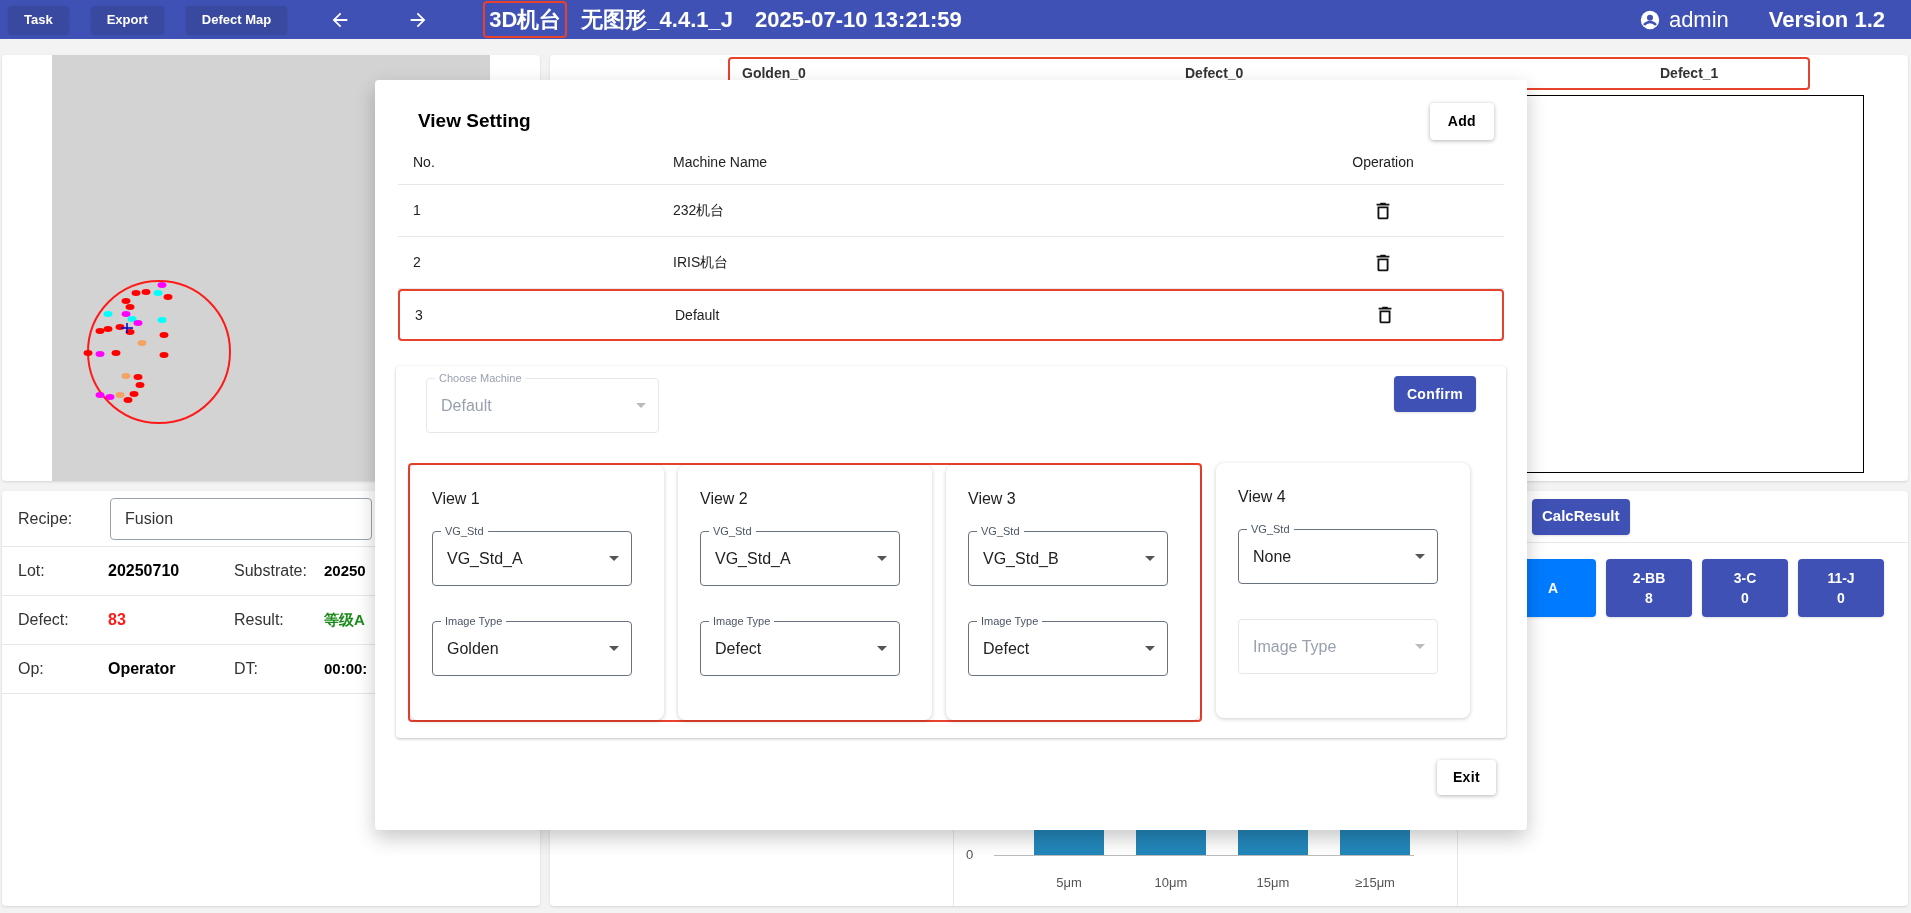 The width and height of the screenshot is (1911, 913). What do you see at coordinates (1375, 883) in the screenshot?
I see `axis-label: ≥15μm` at bounding box center [1375, 883].